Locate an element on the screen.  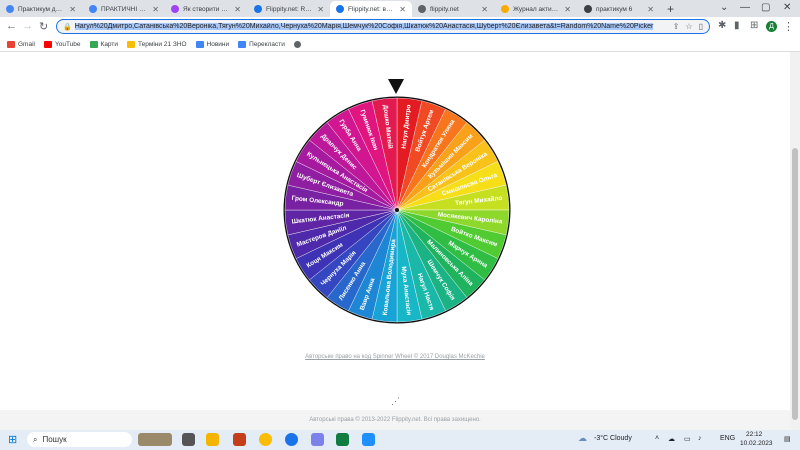
puzzle-icon: ⊞ is located at coordinates (754, 25).